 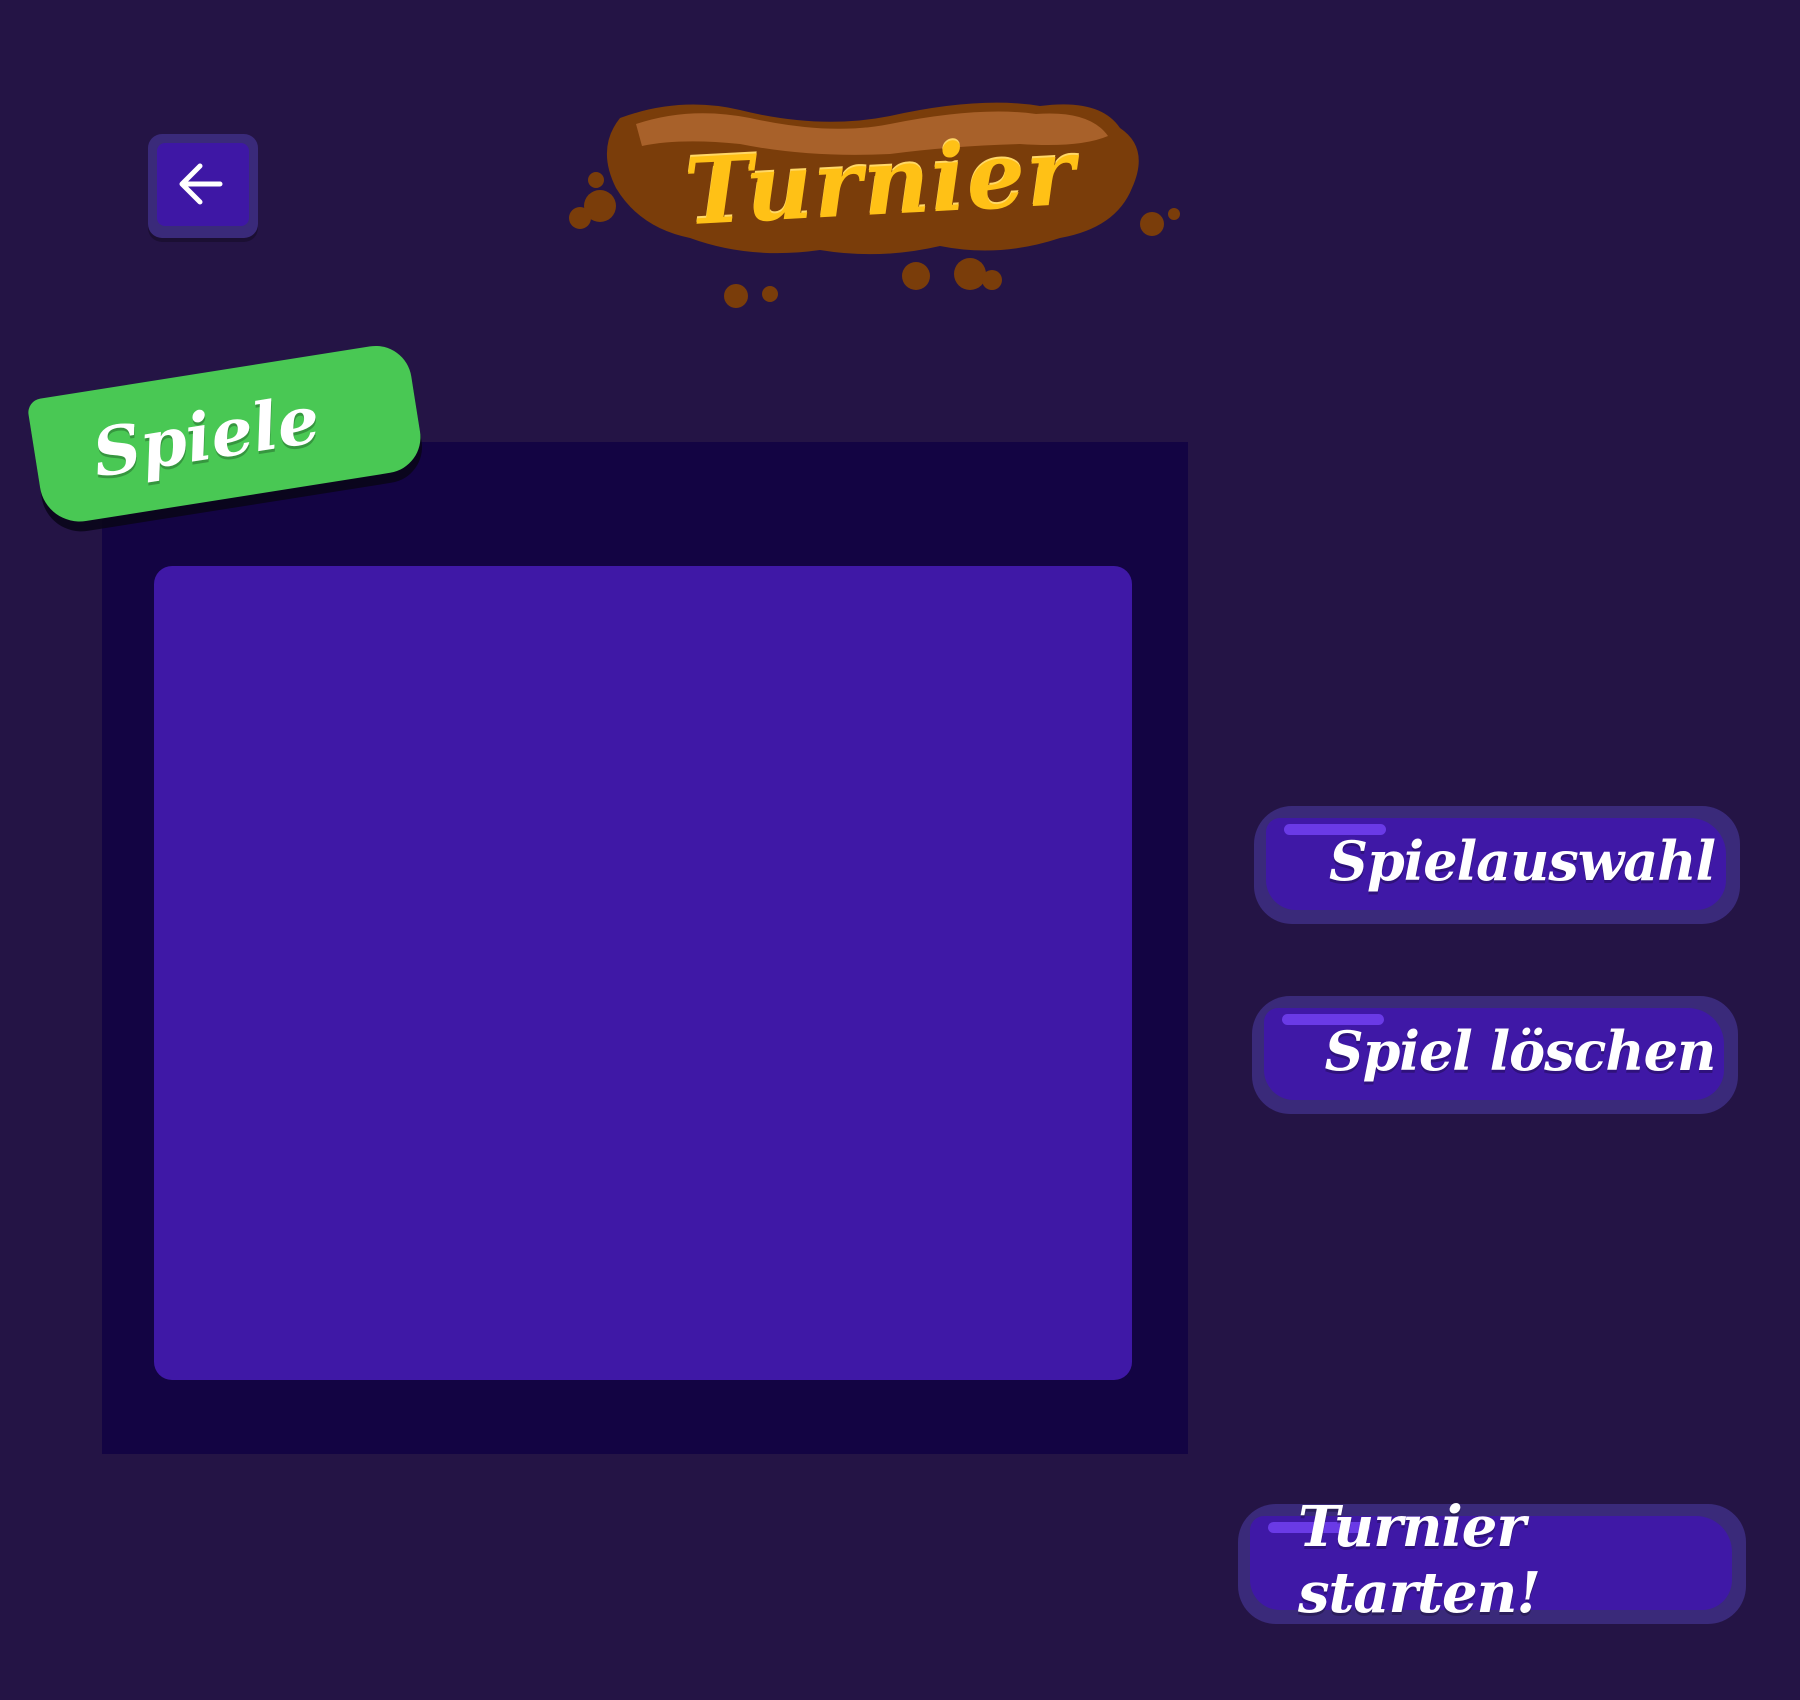 What do you see at coordinates (880, 208) in the screenshot?
I see `title-logo: Turnier` at bounding box center [880, 208].